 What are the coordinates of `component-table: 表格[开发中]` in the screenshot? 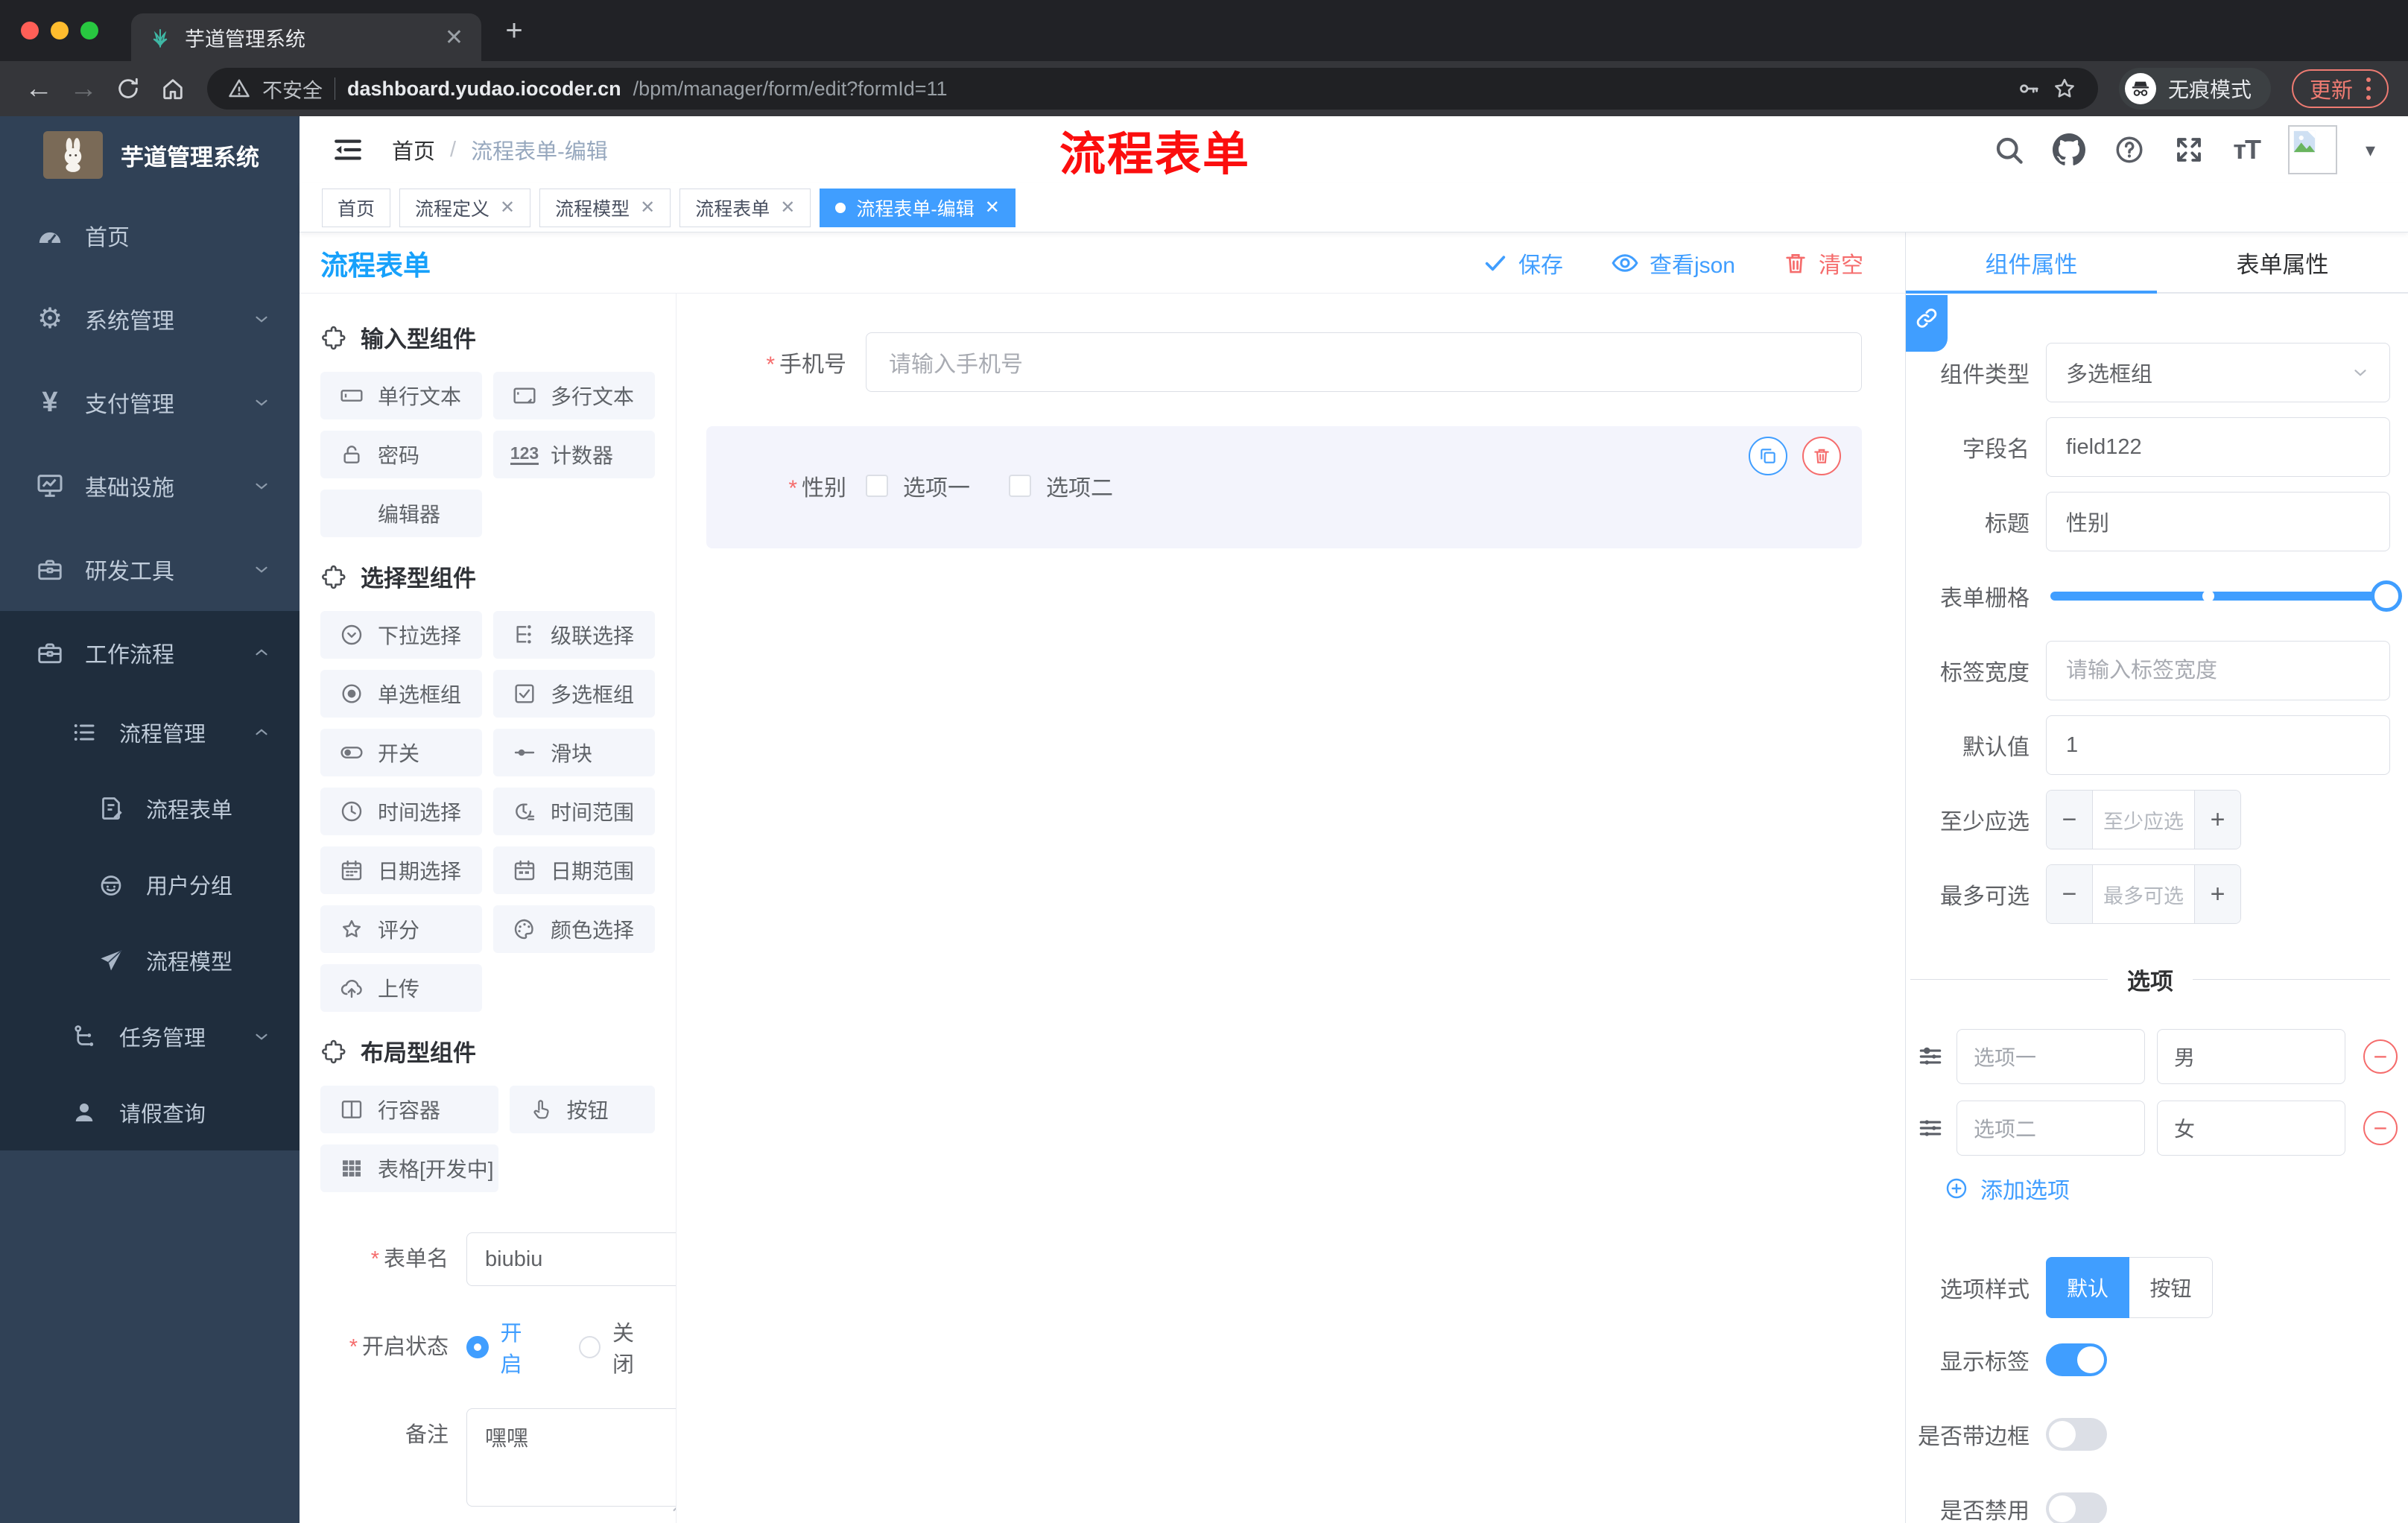 It's located at (409, 1168).